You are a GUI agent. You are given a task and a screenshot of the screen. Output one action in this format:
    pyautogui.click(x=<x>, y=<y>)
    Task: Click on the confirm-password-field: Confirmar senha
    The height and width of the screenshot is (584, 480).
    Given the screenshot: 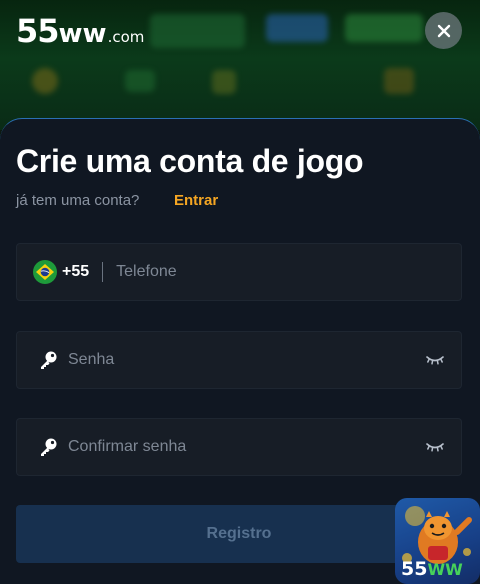 What is the action you would take?
    pyautogui.click(x=239, y=447)
    